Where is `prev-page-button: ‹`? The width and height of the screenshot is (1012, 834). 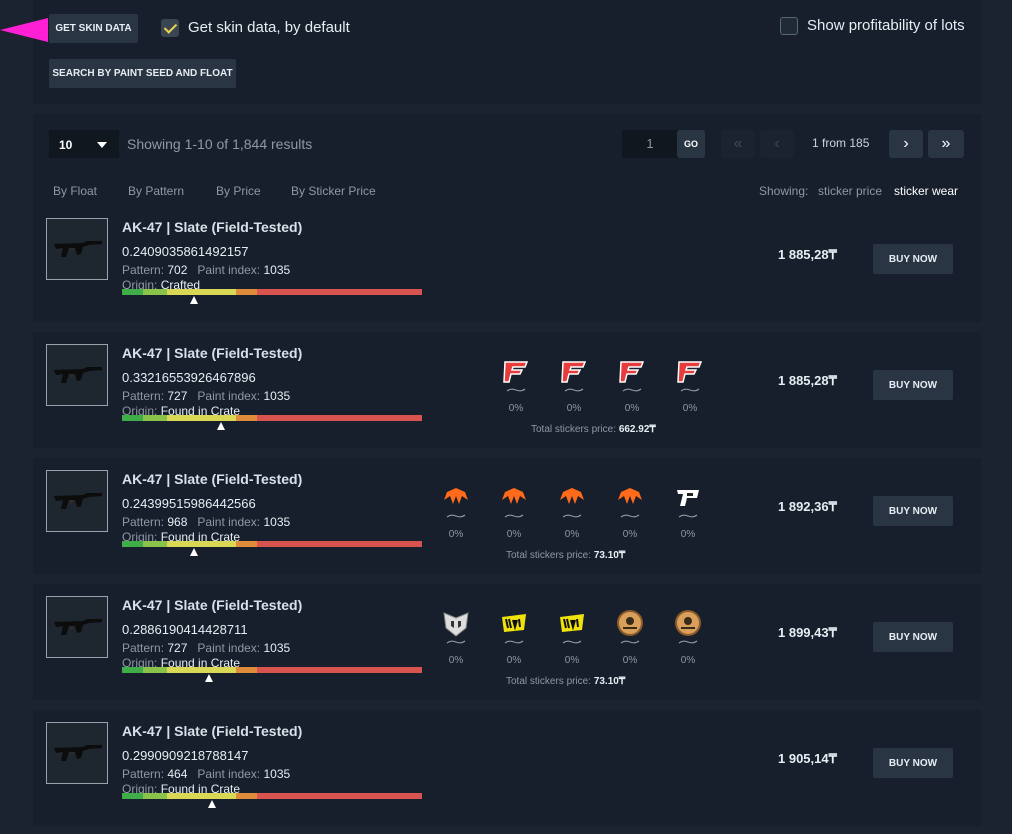
prev-page-button: ‹ is located at coordinates (777, 144).